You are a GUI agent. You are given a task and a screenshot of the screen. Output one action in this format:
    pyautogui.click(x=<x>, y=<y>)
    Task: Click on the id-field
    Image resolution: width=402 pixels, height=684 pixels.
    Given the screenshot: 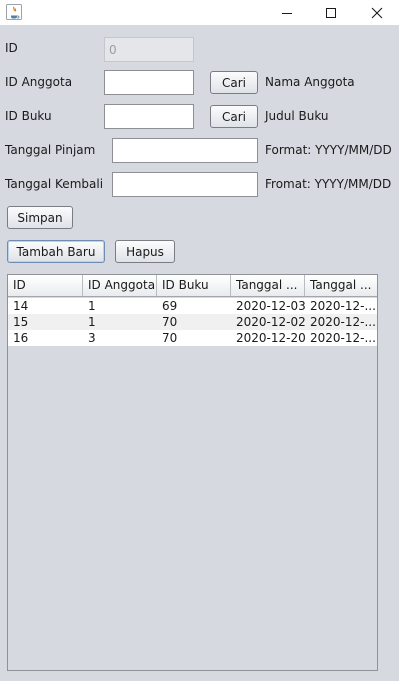 What is the action you would take?
    pyautogui.click(x=149, y=49)
    